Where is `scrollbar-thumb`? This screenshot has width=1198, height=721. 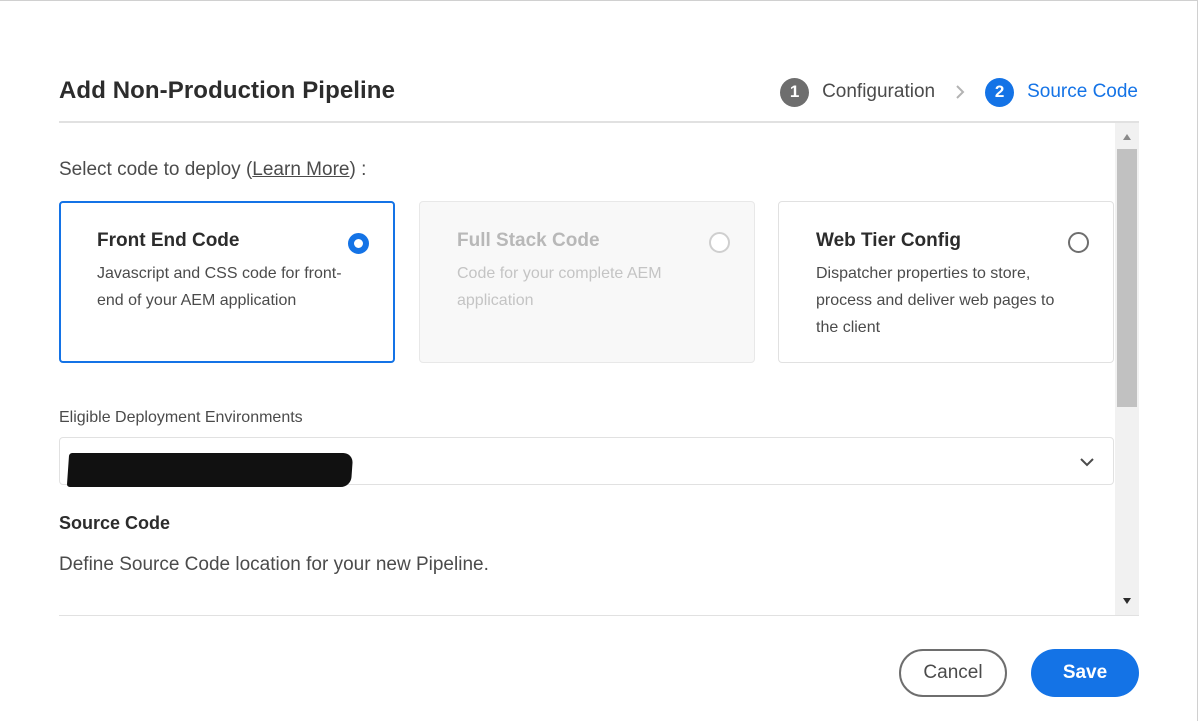
scrollbar-thumb is located at coordinates (1127, 278).